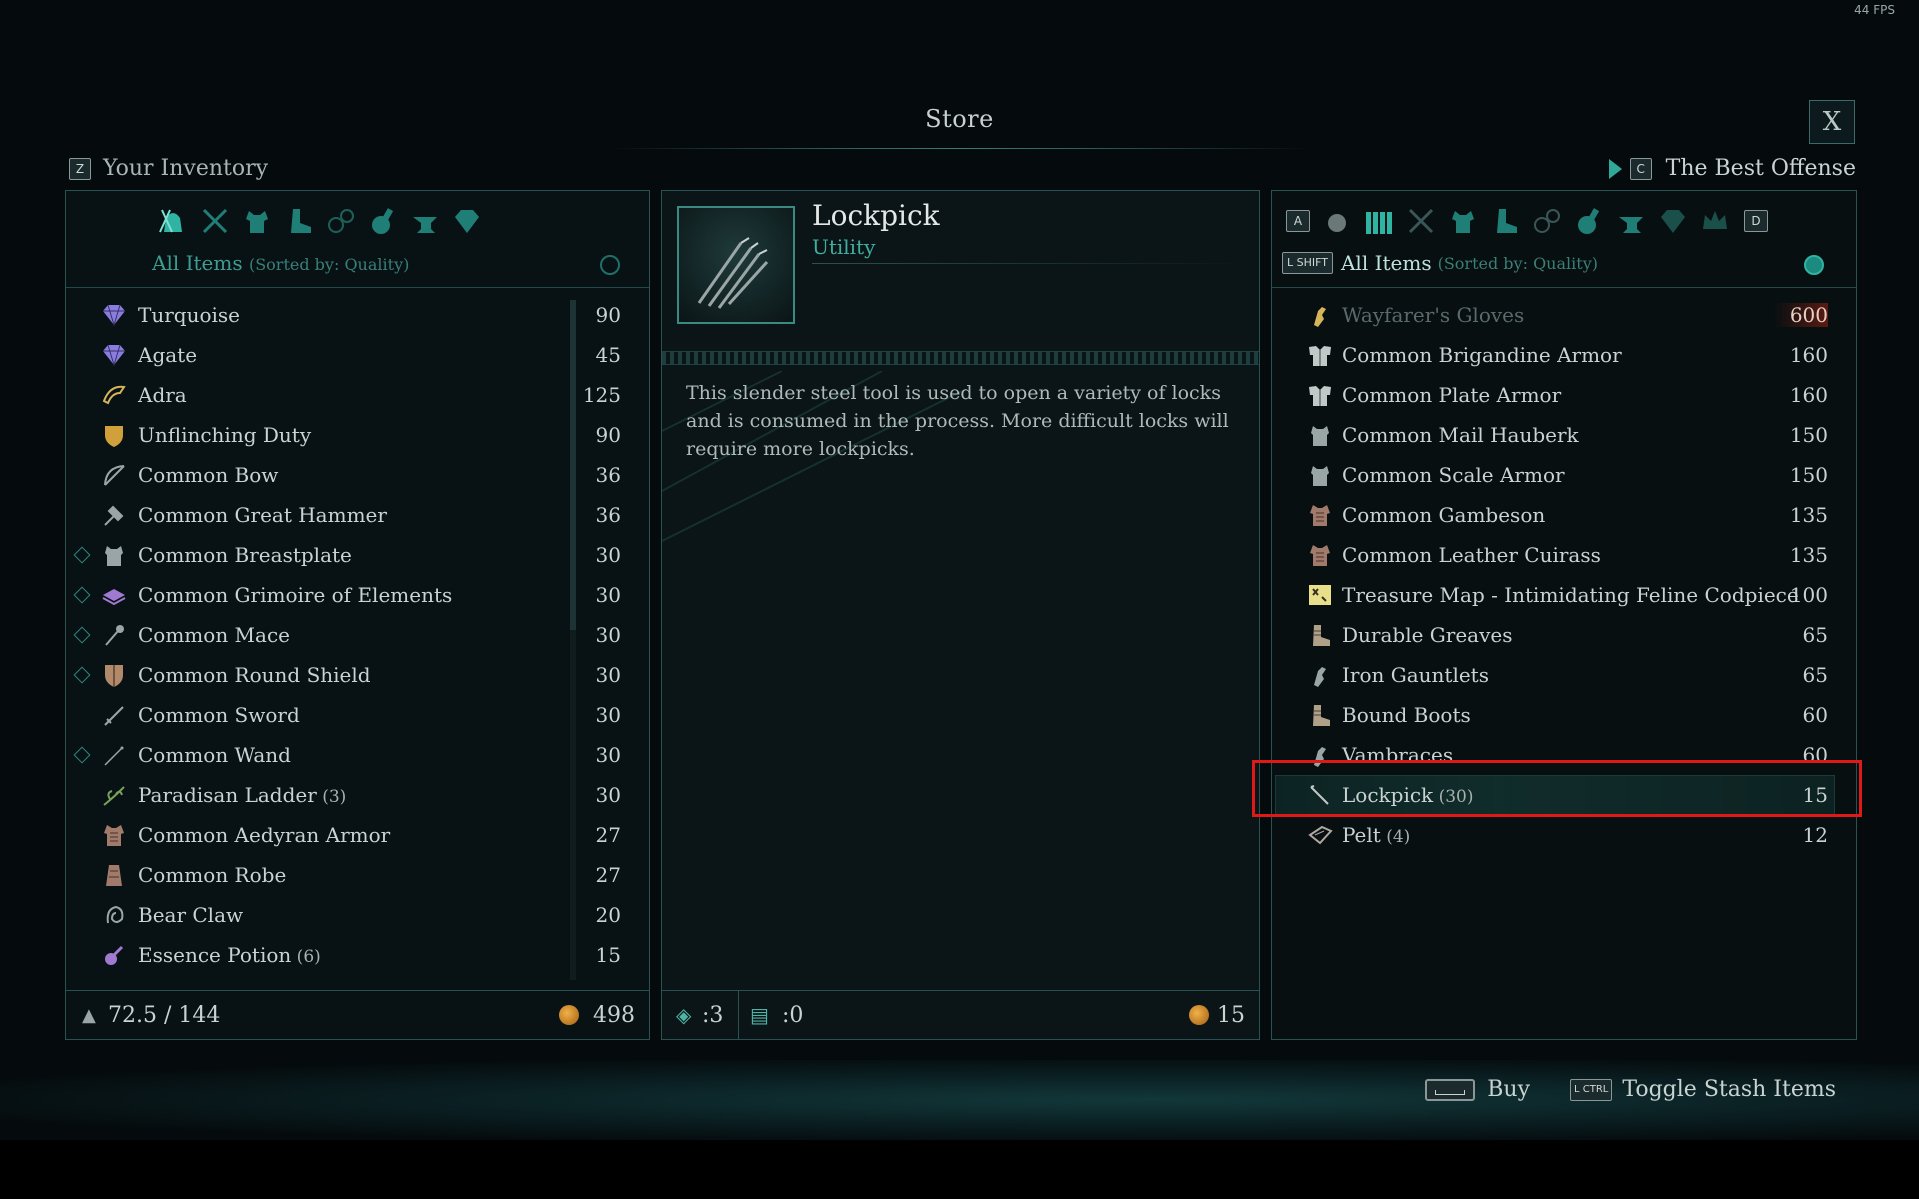  Describe the element at coordinates (357, 315) in the screenshot. I see `list-item: Turquoise 90` at that location.